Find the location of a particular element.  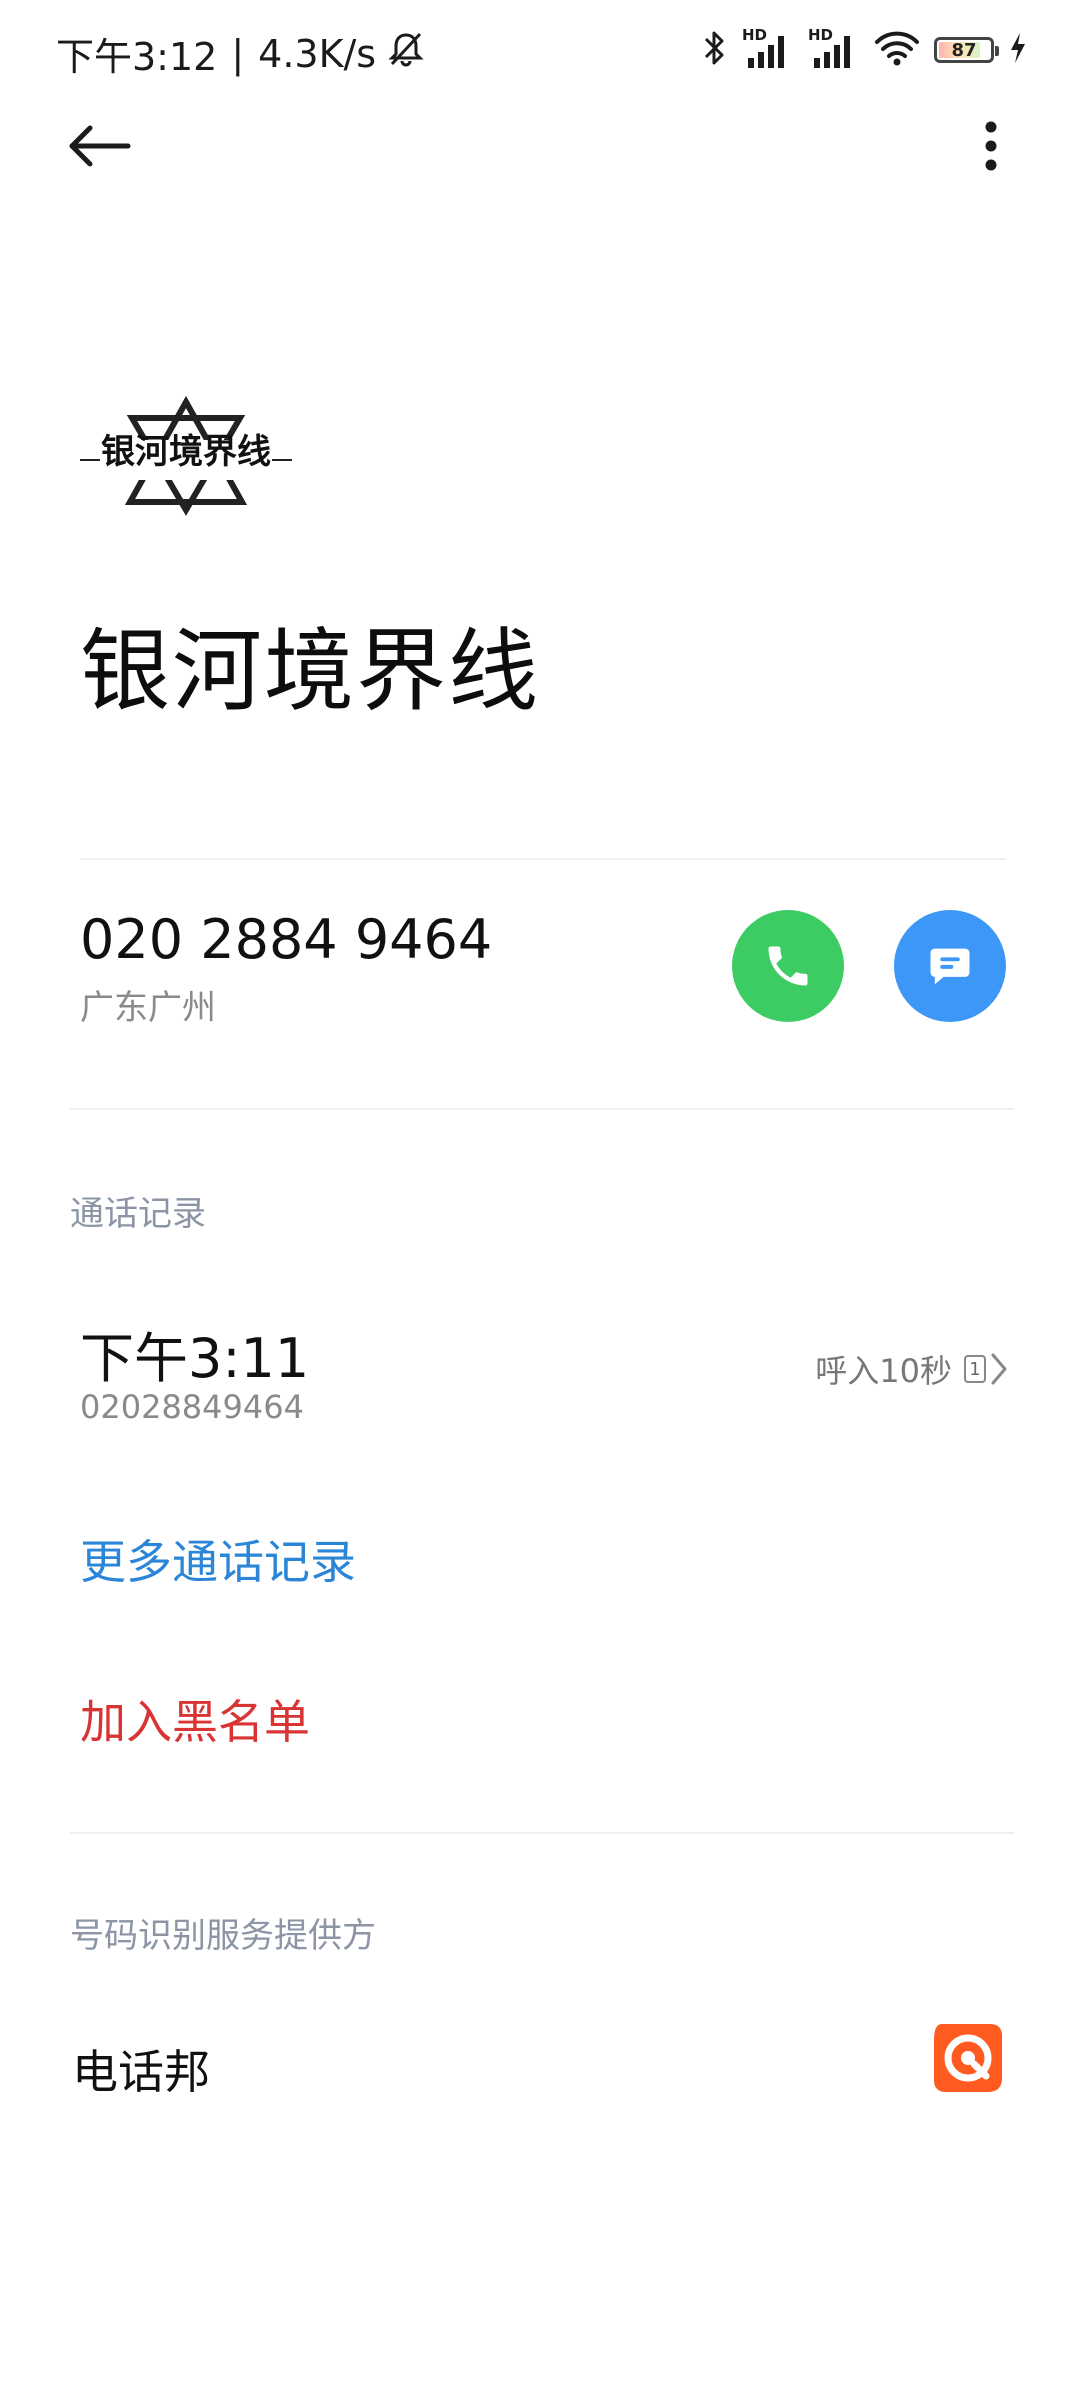

bluetooth-icon is located at coordinates (715, 50).